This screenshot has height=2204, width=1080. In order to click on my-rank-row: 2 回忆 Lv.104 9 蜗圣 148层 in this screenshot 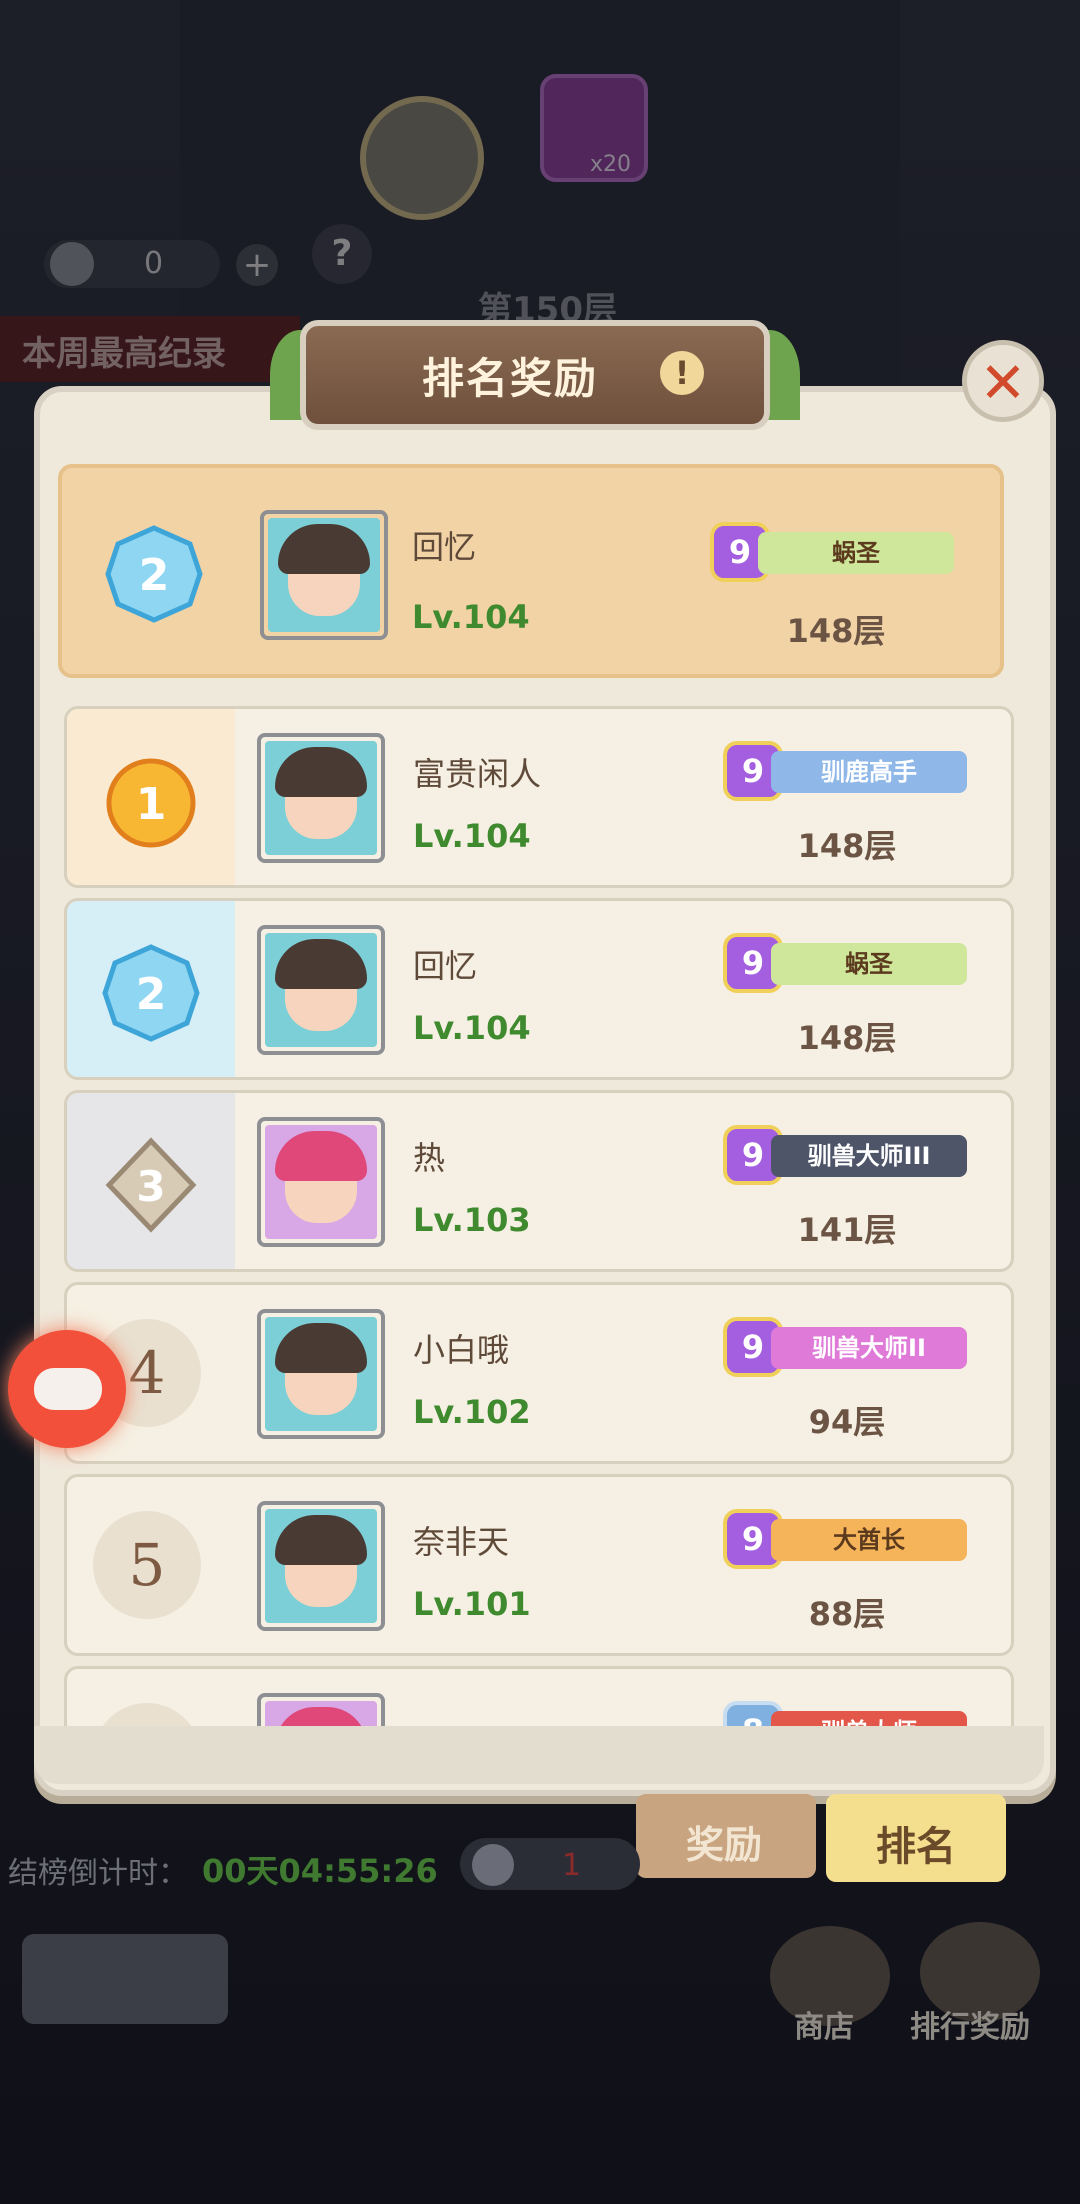, I will do `click(531, 571)`.